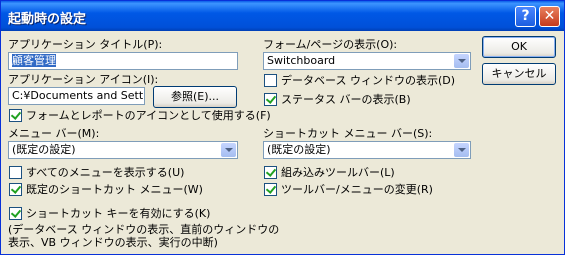  What do you see at coordinates (519, 74) in the screenshot?
I see `cancel-button: キャンセル` at bounding box center [519, 74].